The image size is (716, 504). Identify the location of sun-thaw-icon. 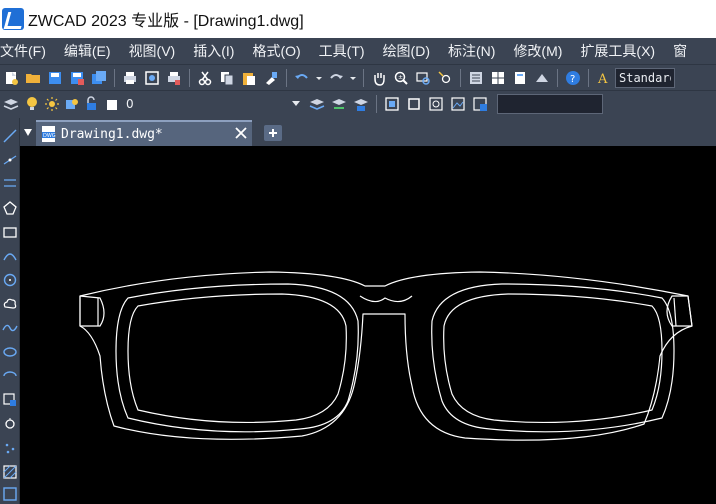
(52, 104).